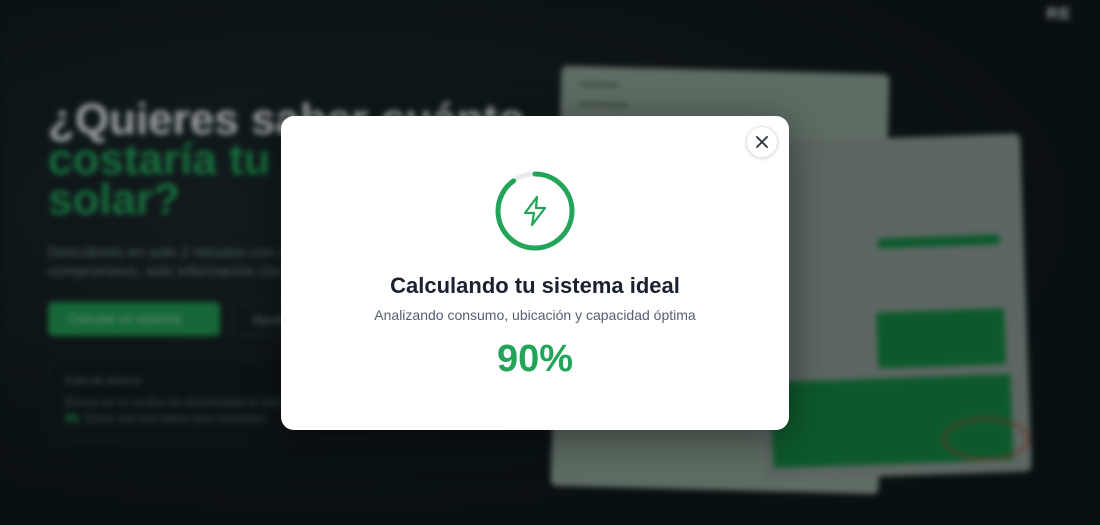 The width and height of the screenshot is (1100, 525). I want to click on progress-percent: 90%, so click(535, 359).